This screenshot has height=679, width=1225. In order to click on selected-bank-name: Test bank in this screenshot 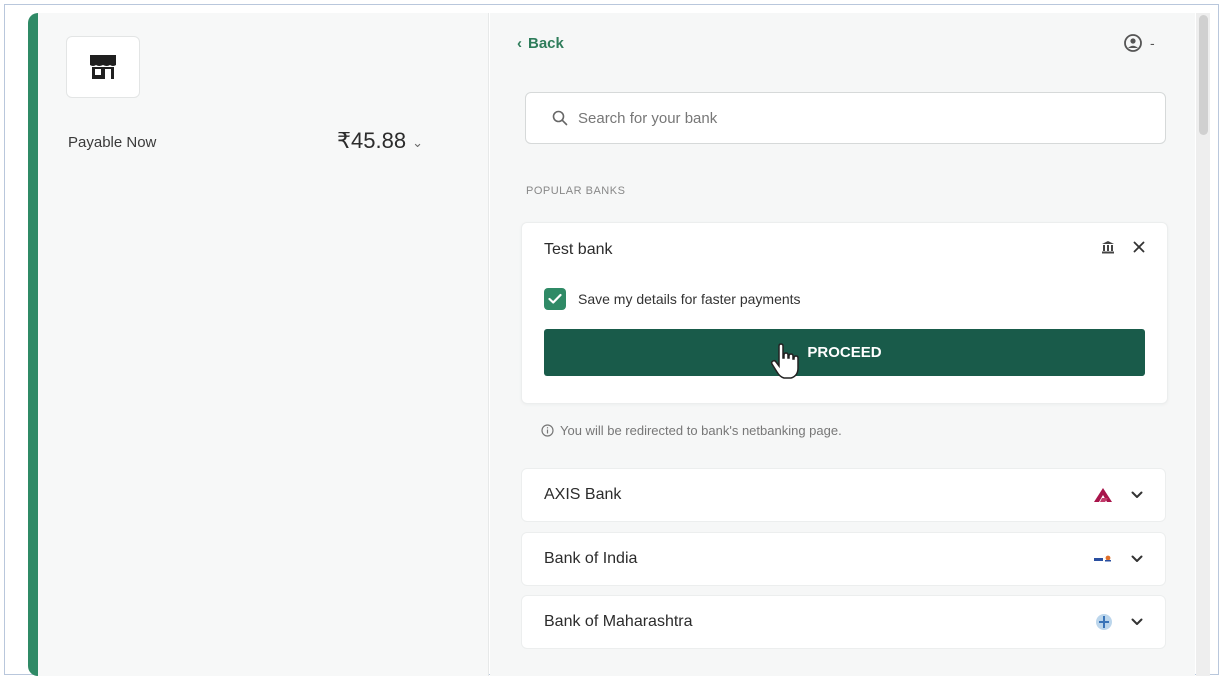, I will do `click(578, 249)`.